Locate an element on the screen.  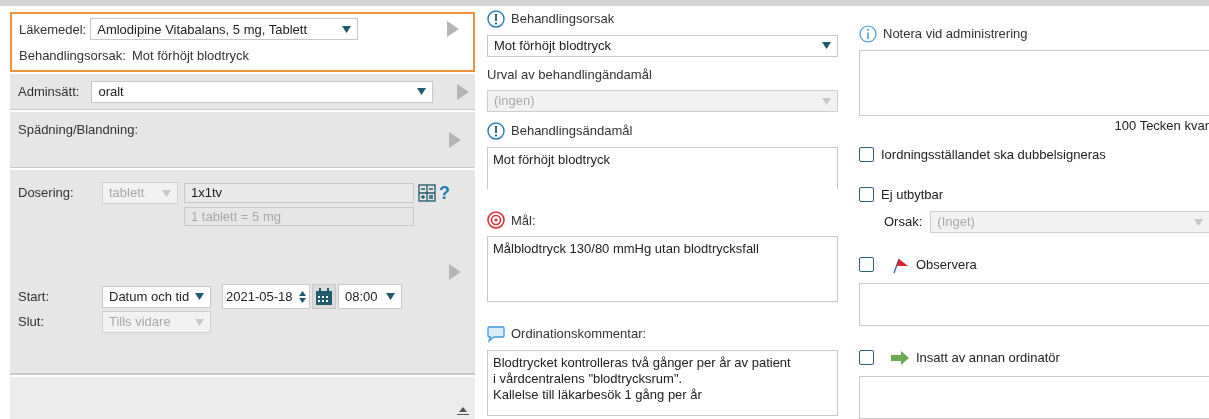
time-dropdown: 08:00 is located at coordinates (370, 296).